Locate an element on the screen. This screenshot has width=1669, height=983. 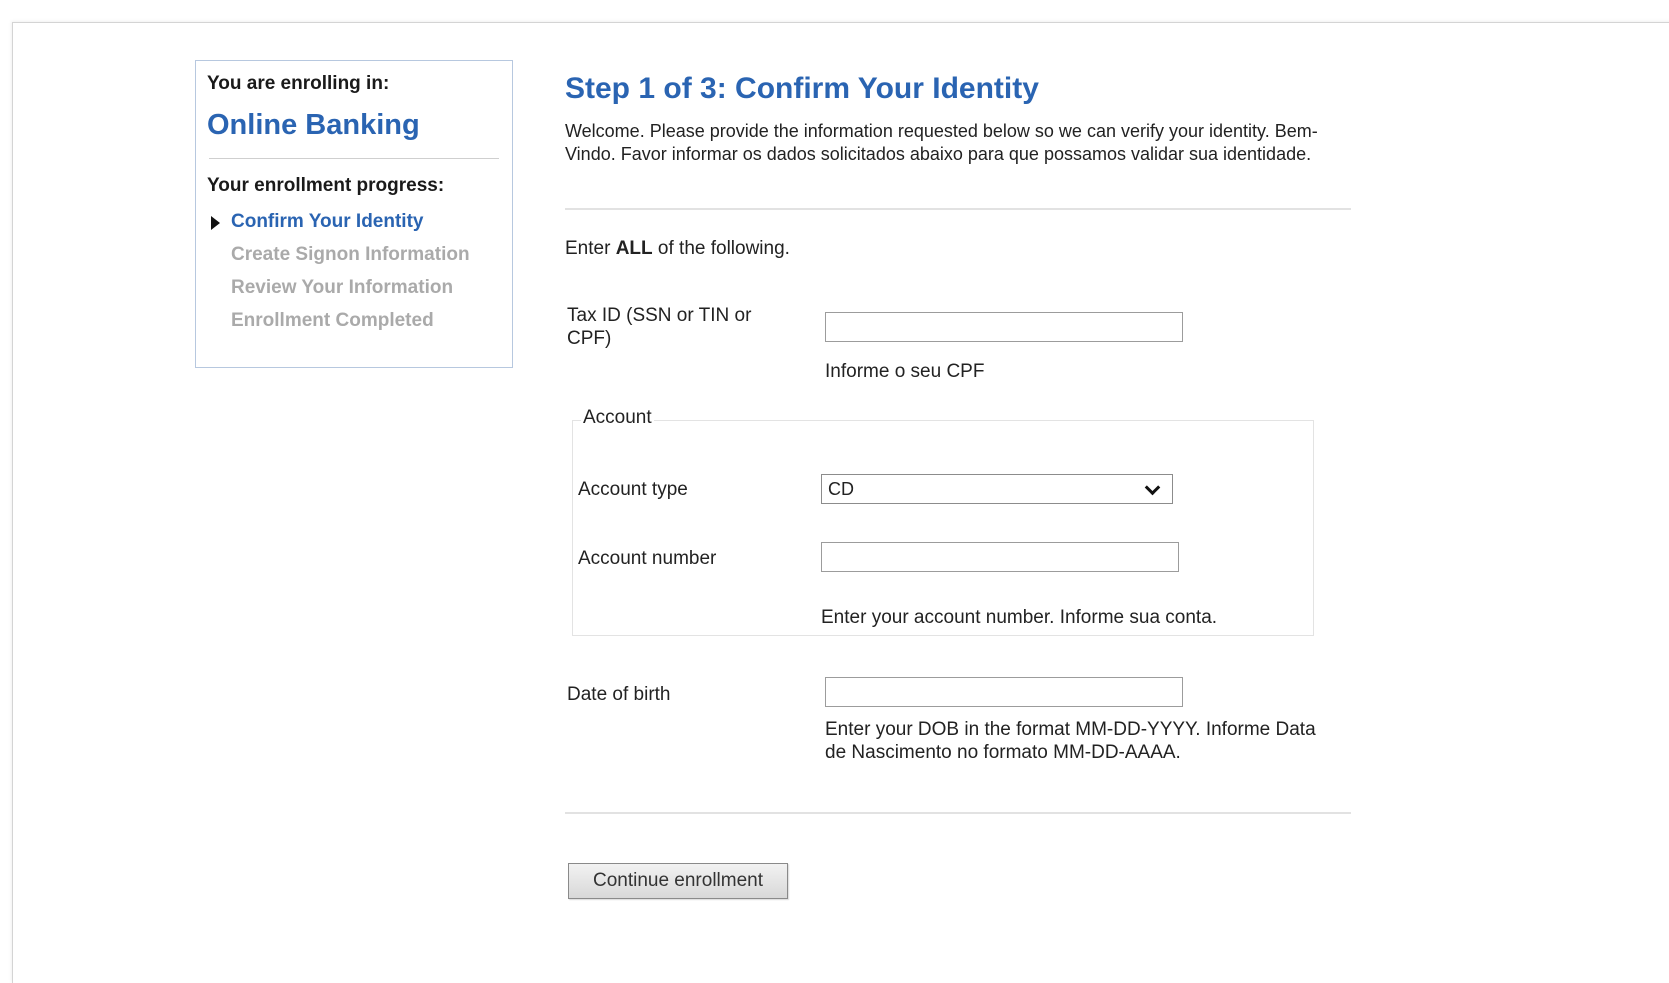
dob-input is located at coordinates (1004, 692).